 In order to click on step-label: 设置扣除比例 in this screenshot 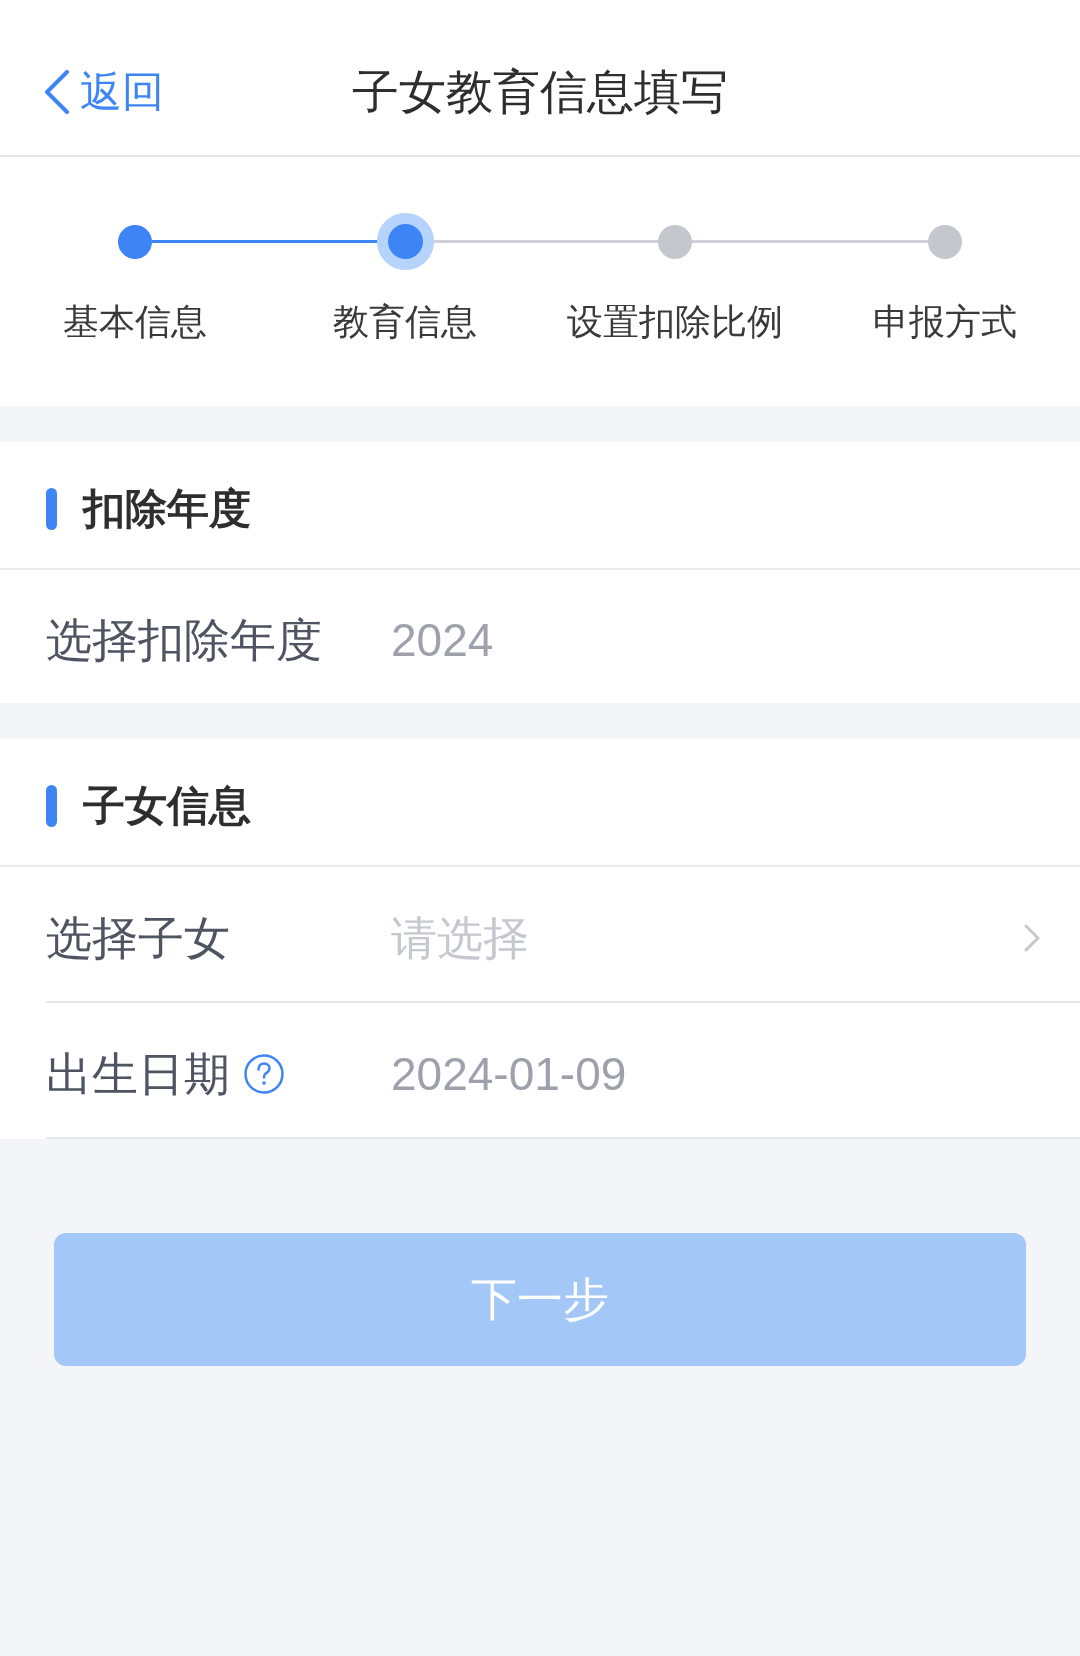, I will do `click(675, 322)`.